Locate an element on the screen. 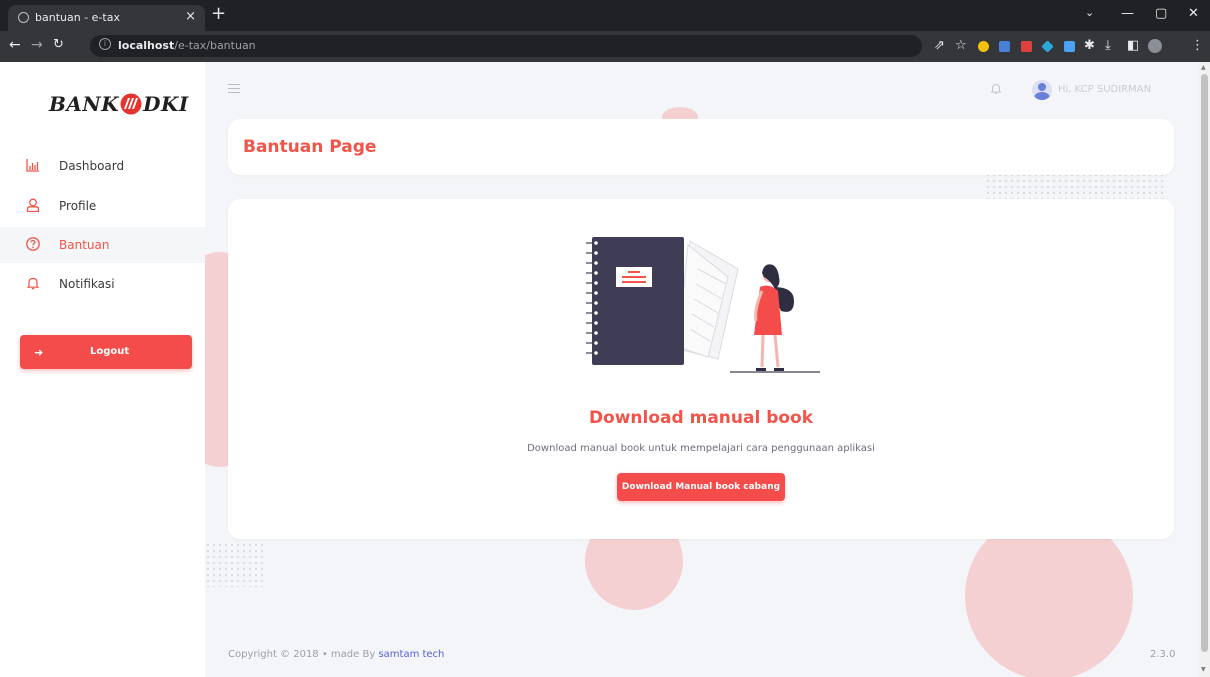 The image size is (1210, 677). new-tab-button: + is located at coordinates (218, 13).